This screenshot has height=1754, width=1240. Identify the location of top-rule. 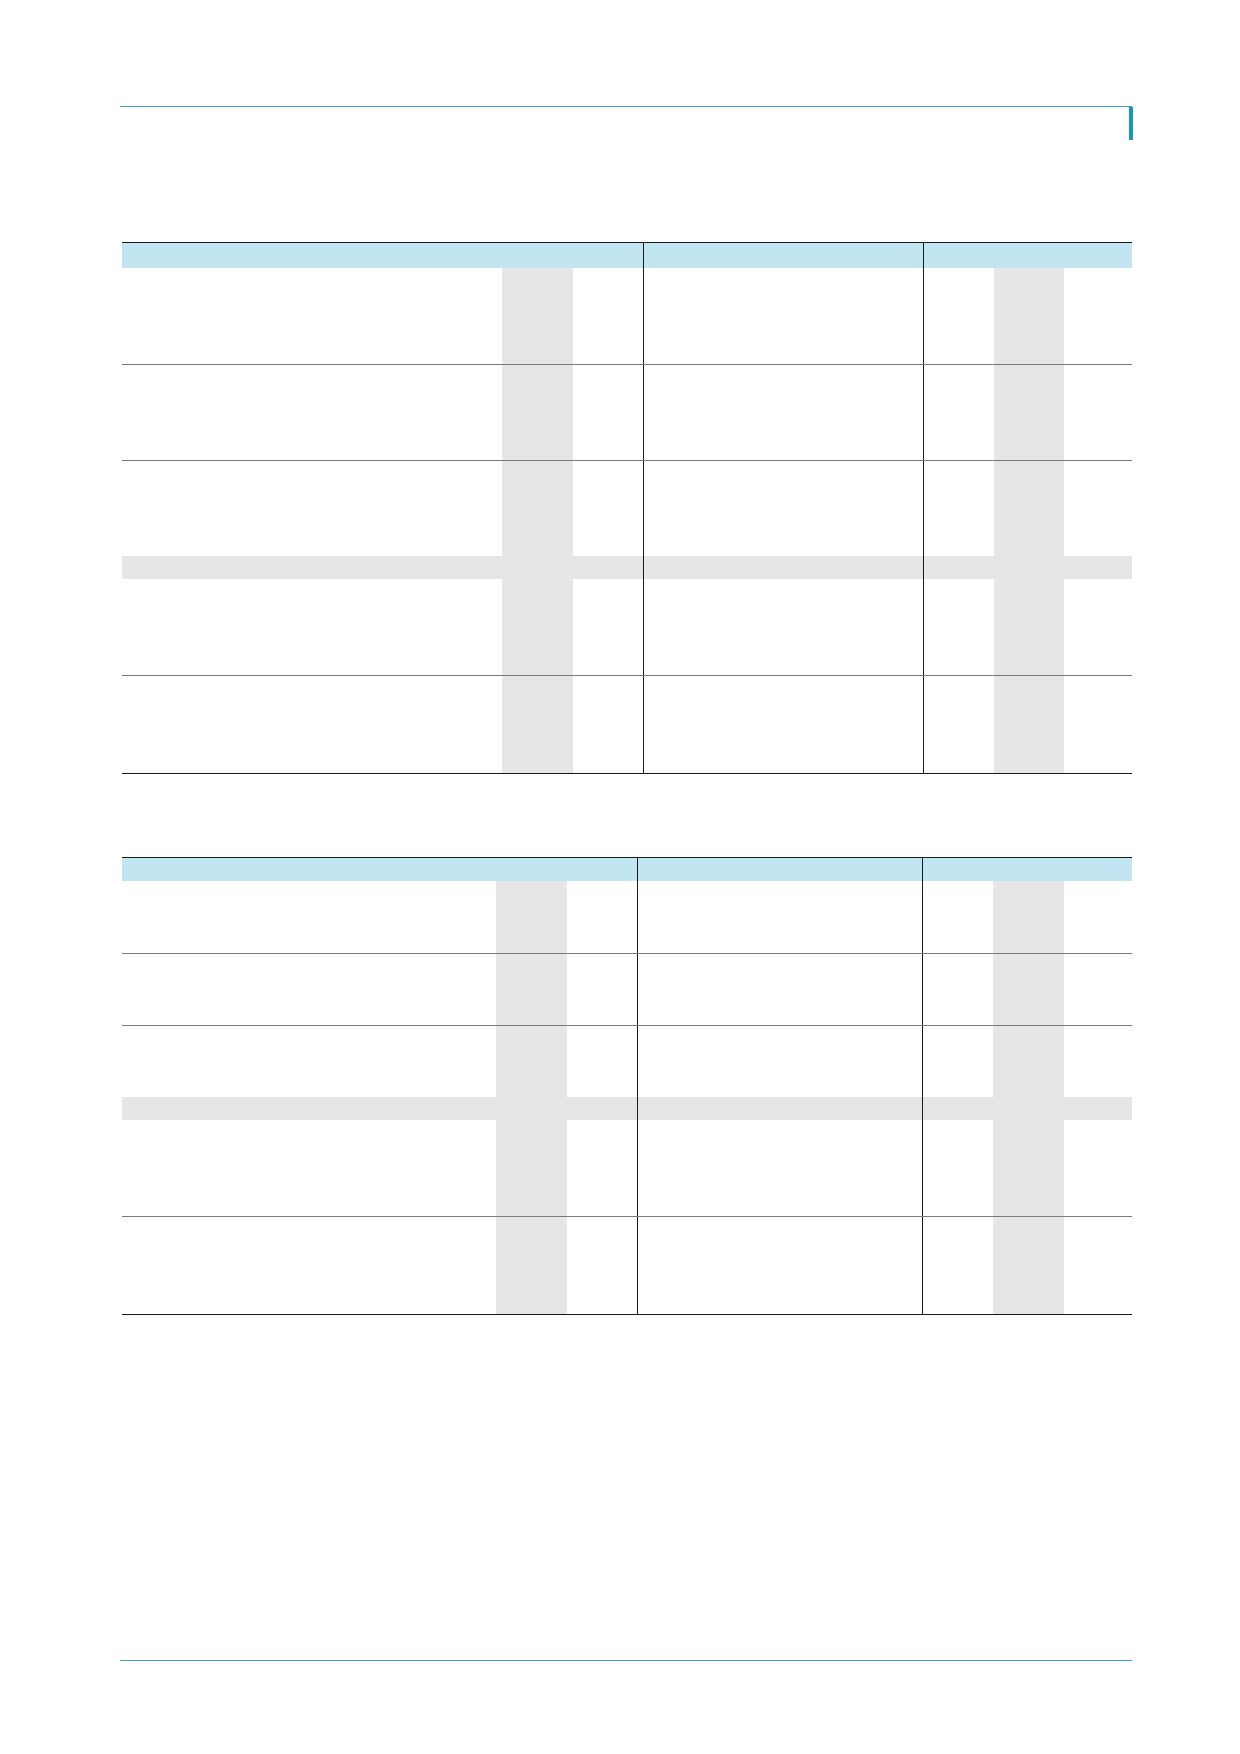
(626, 106).